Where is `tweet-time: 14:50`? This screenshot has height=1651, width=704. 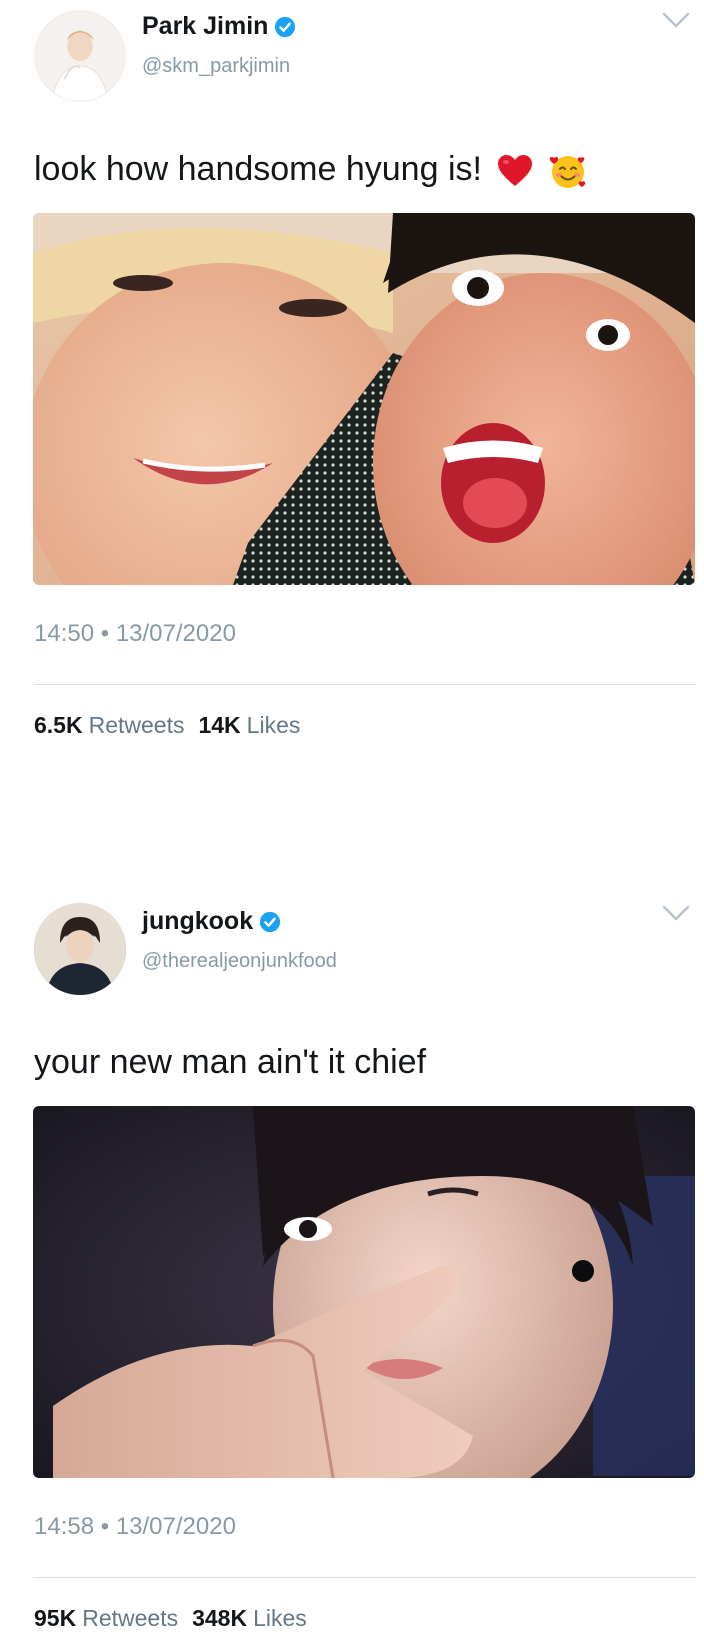
tweet-time: 14:50 is located at coordinates (64, 633).